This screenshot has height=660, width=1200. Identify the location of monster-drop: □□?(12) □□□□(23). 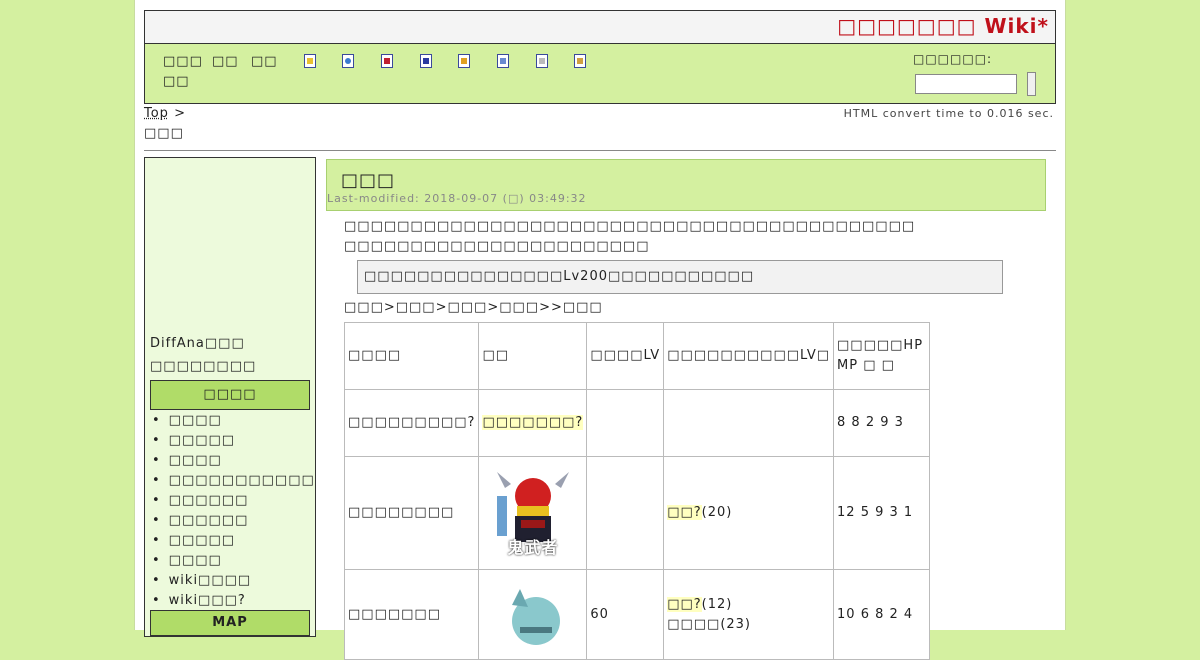
(749, 614).